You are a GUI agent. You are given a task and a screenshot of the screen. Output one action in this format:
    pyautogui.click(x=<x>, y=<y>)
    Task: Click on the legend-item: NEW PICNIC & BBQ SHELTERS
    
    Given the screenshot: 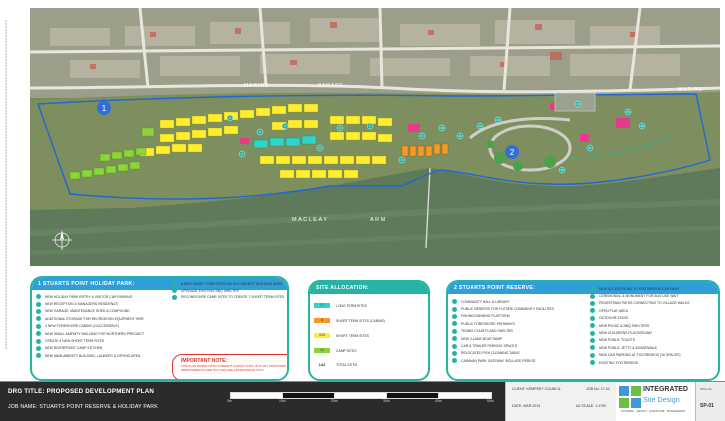 What is the action you would take?
    pyautogui.click(x=651, y=325)
    